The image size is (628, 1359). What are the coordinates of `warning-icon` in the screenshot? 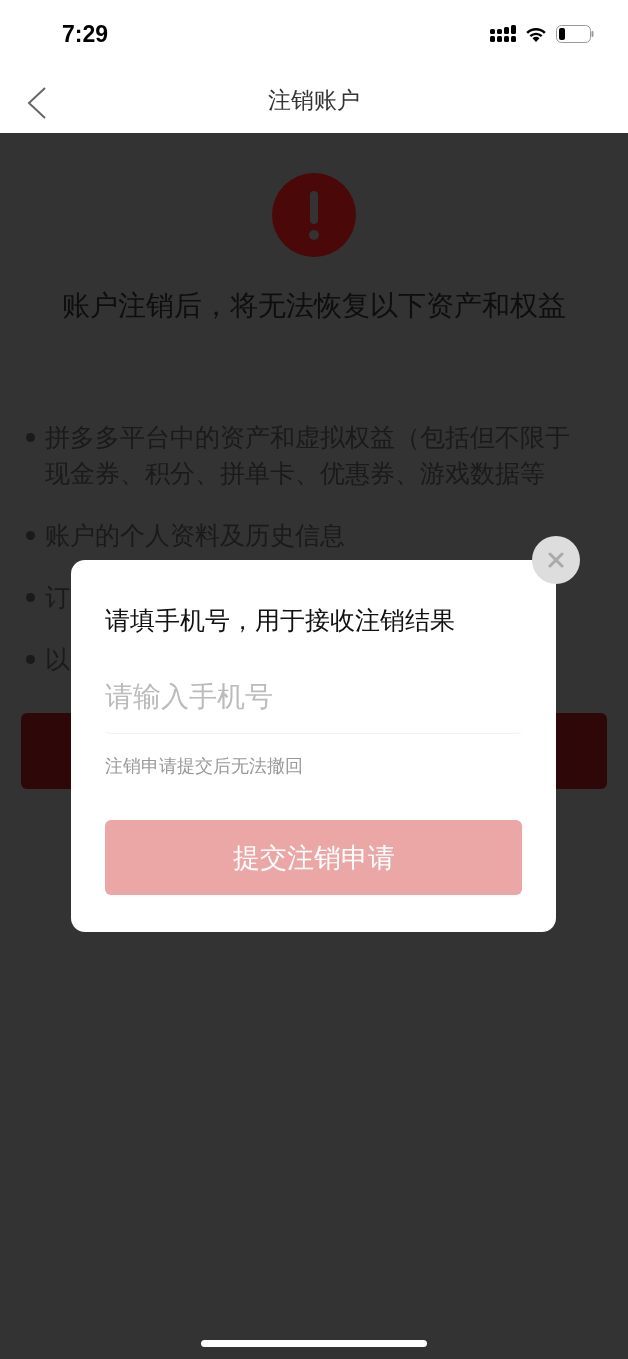 It's located at (314, 215).